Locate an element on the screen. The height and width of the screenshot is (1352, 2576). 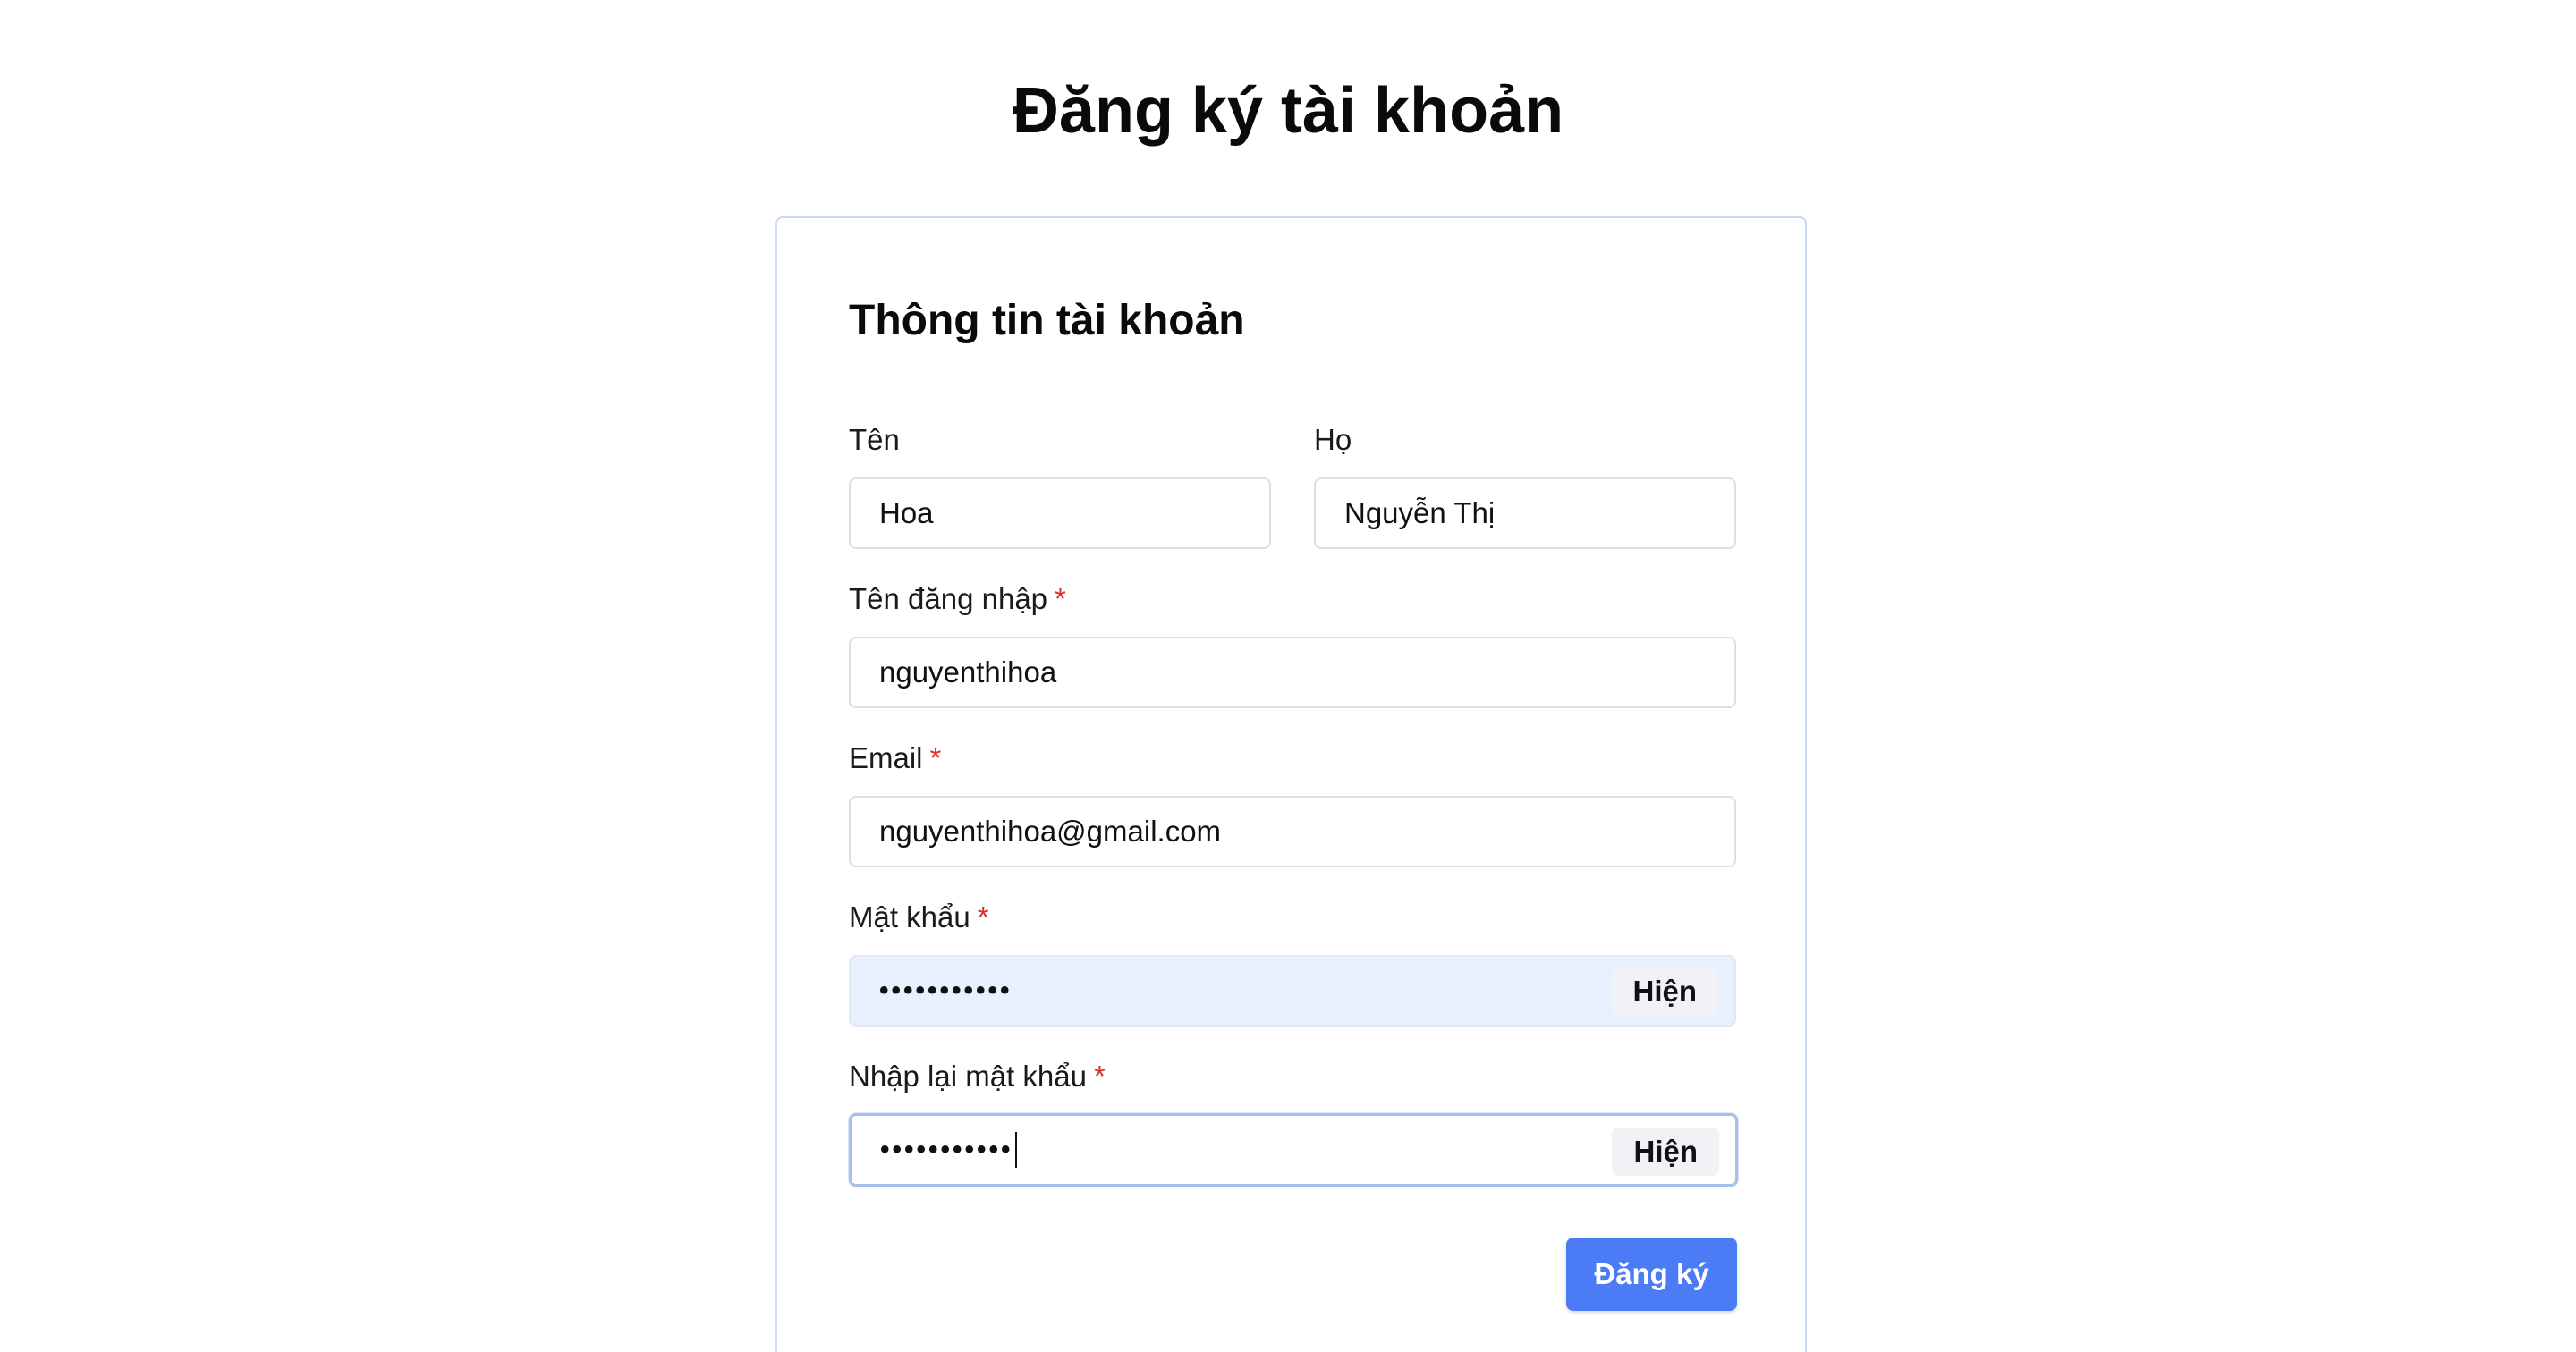
last-name-input: Nguyễn Thị is located at coordinates (1525, 513).